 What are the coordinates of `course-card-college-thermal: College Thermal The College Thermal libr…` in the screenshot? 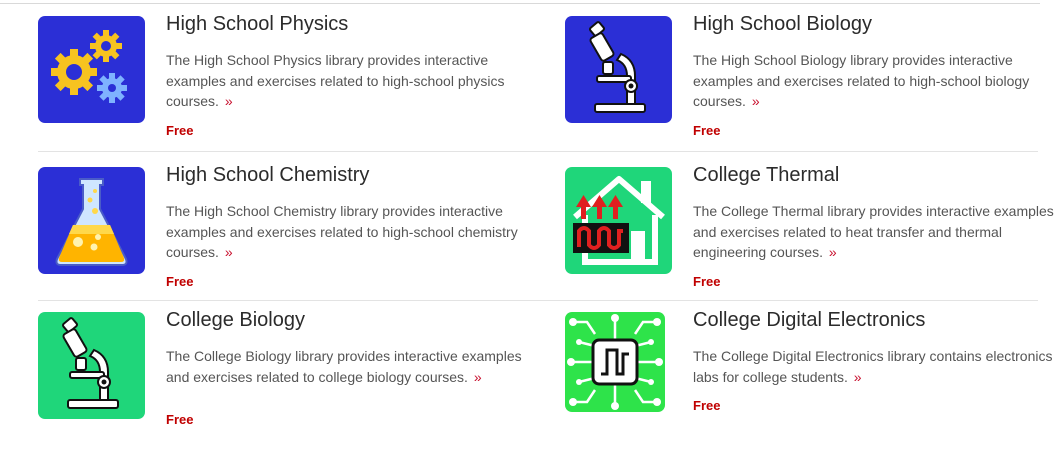 It's located at (814, 235).